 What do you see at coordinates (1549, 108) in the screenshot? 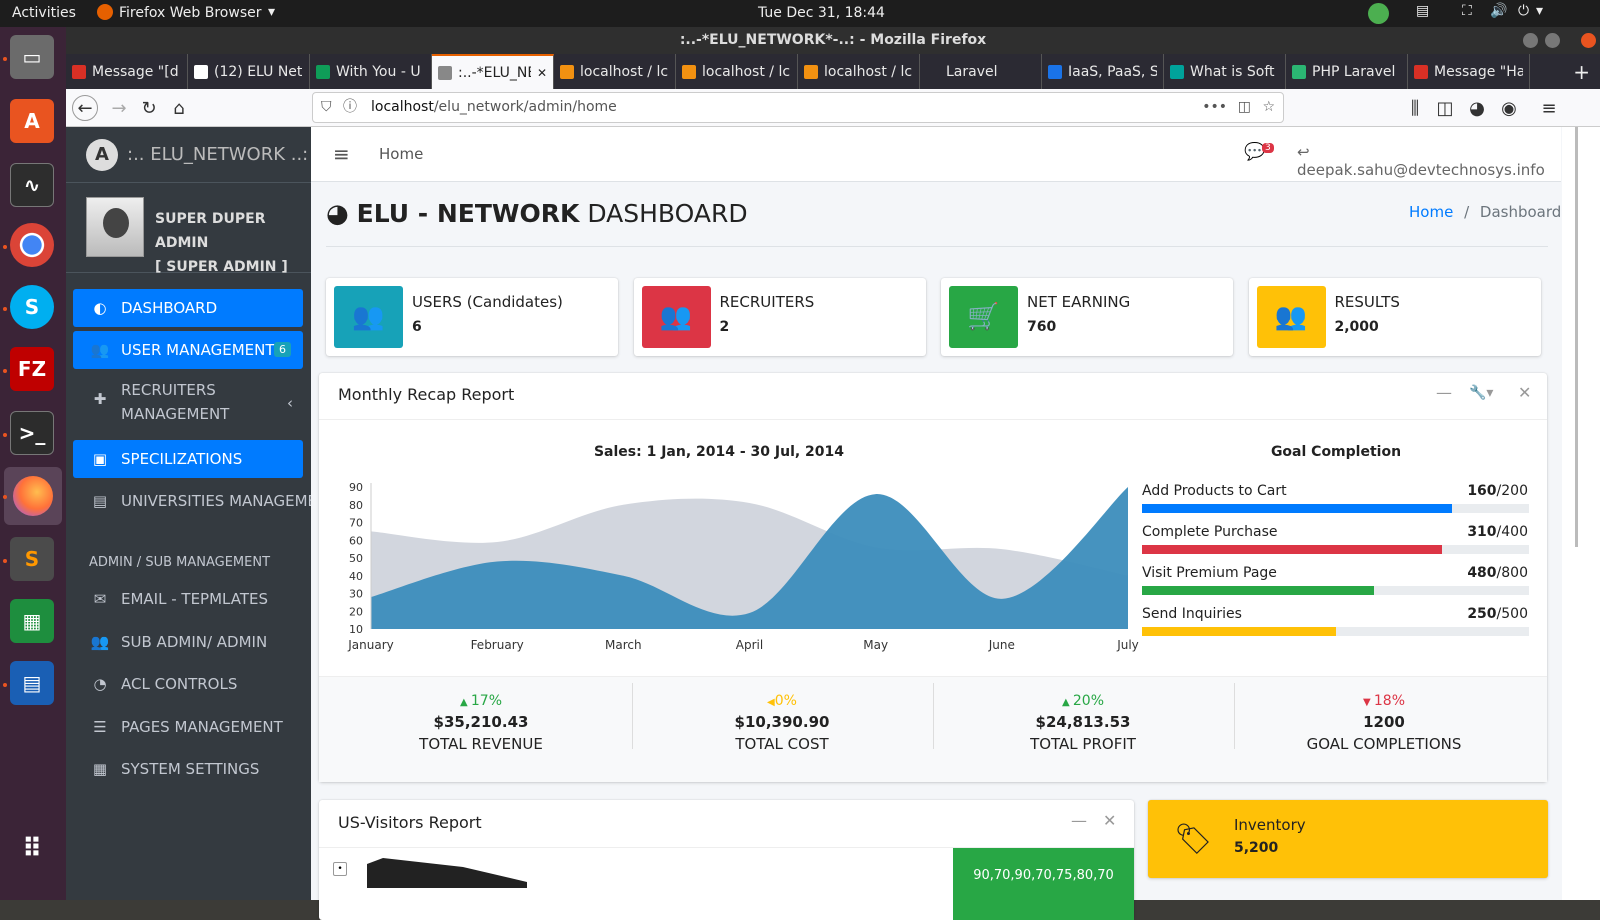
I see `menu-icon: ≡` at bounding box center [1549, 108].